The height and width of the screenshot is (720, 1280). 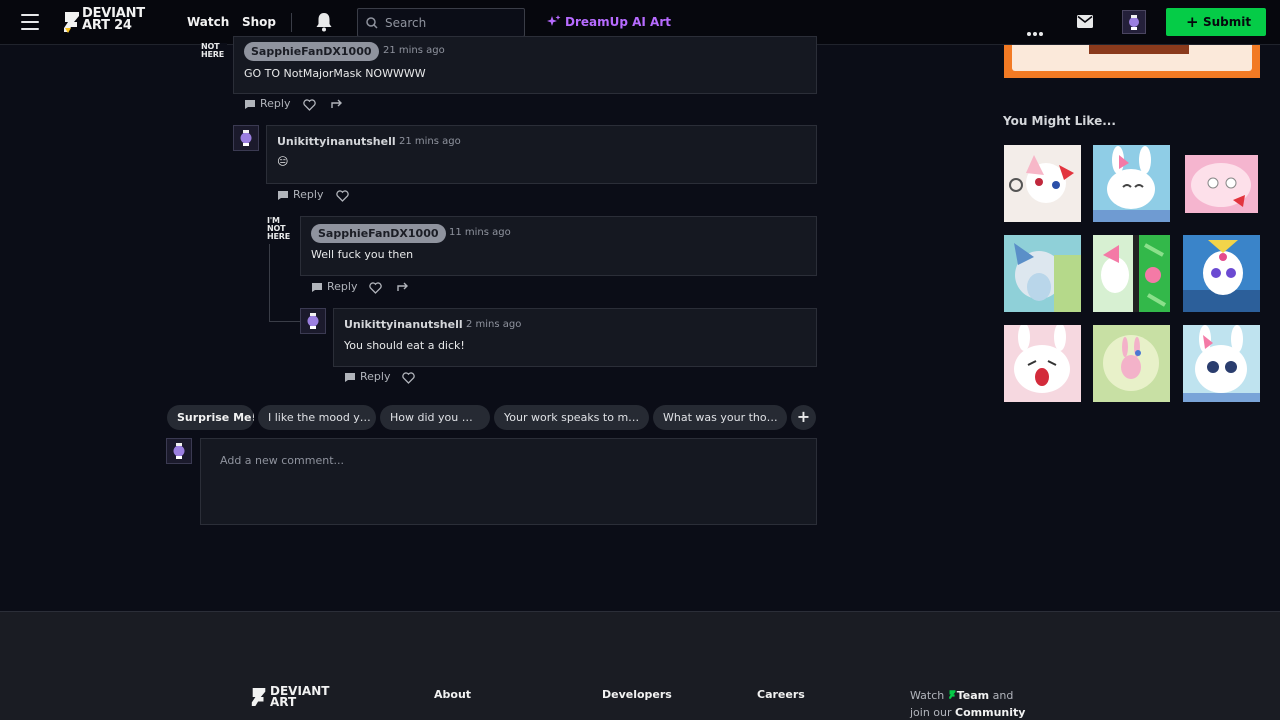 I want to click on add-suggestion-button: +, so click(x=803, y=417).